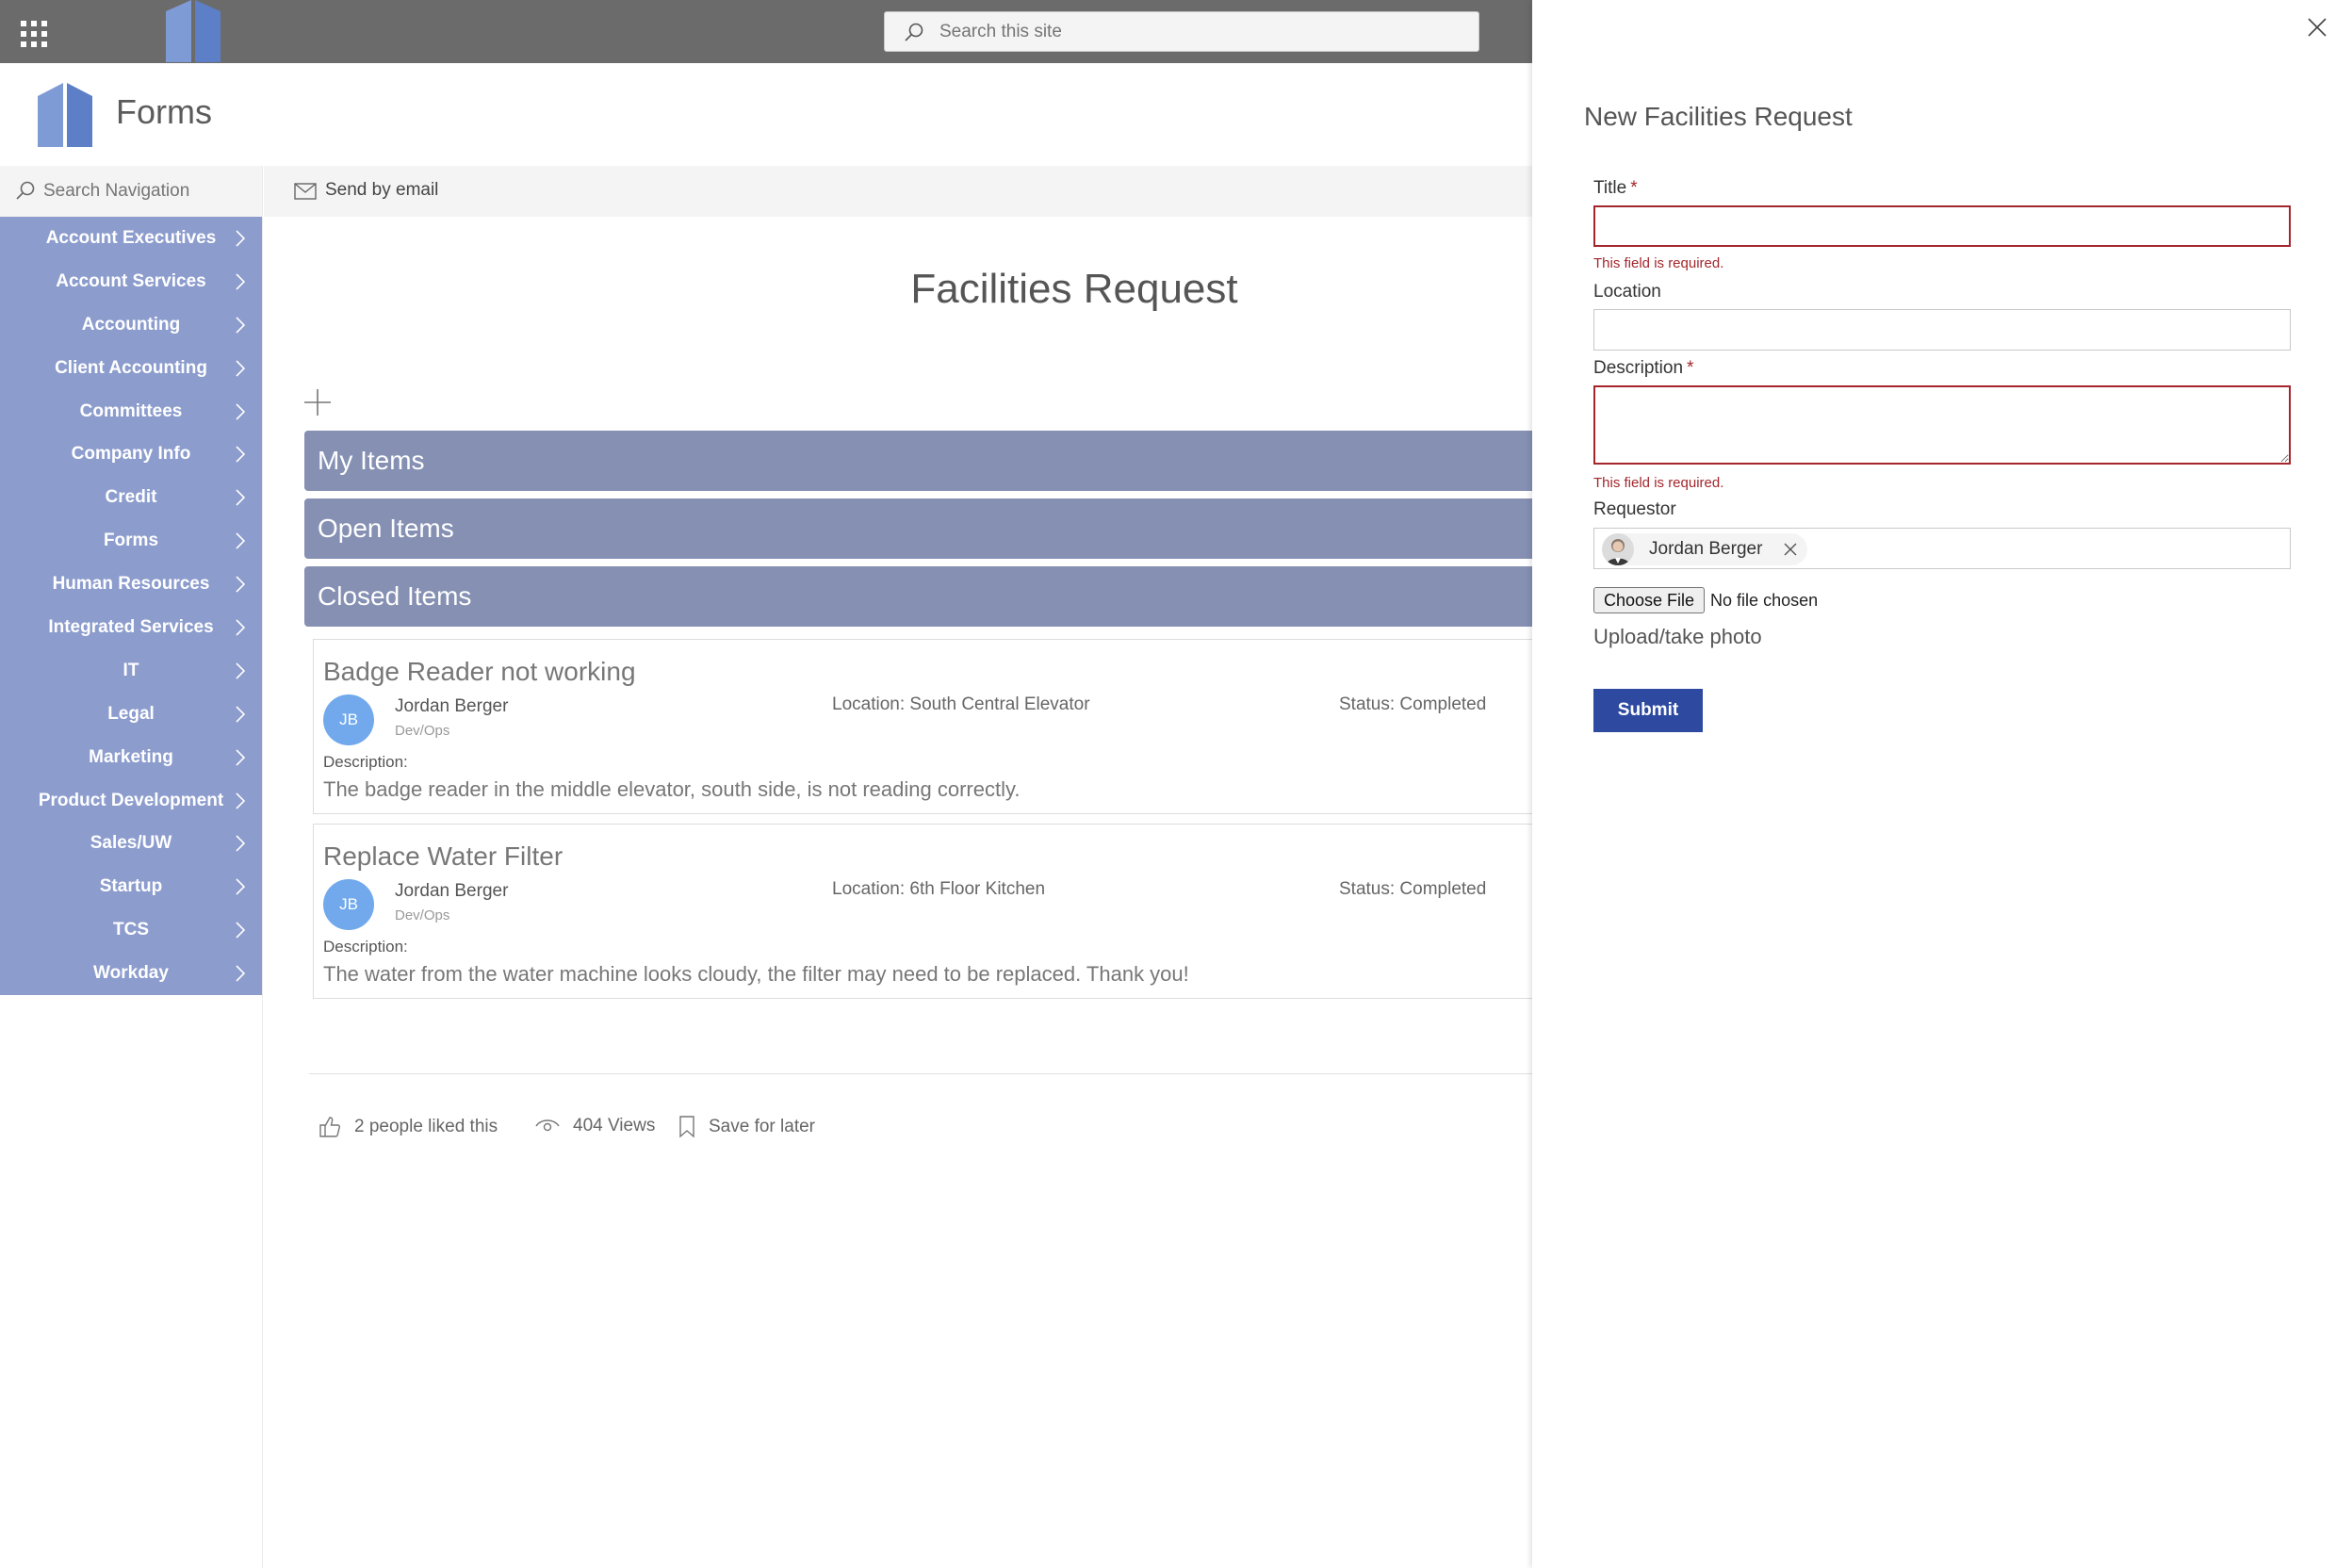 This screenshot has height=1568, width=2352. I want to click on nav-item-label: Legal, so click(131, 713).